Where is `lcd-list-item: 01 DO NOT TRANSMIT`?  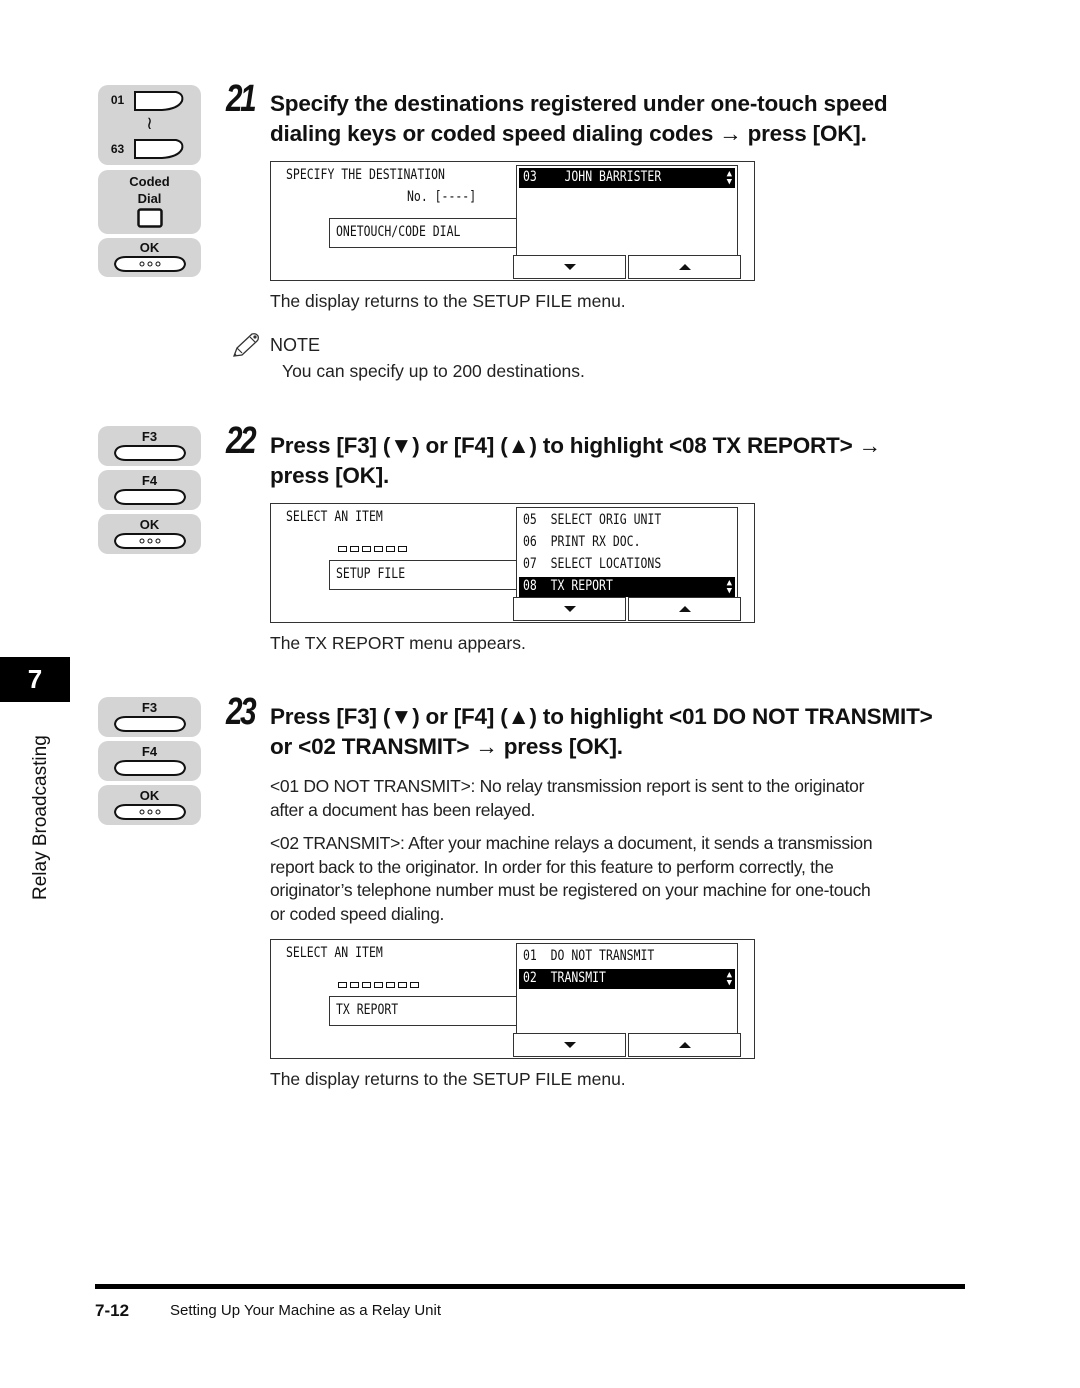
lcd-list-item: 01 DO NOT TRANSMIT is located at coordinates (627, 957).